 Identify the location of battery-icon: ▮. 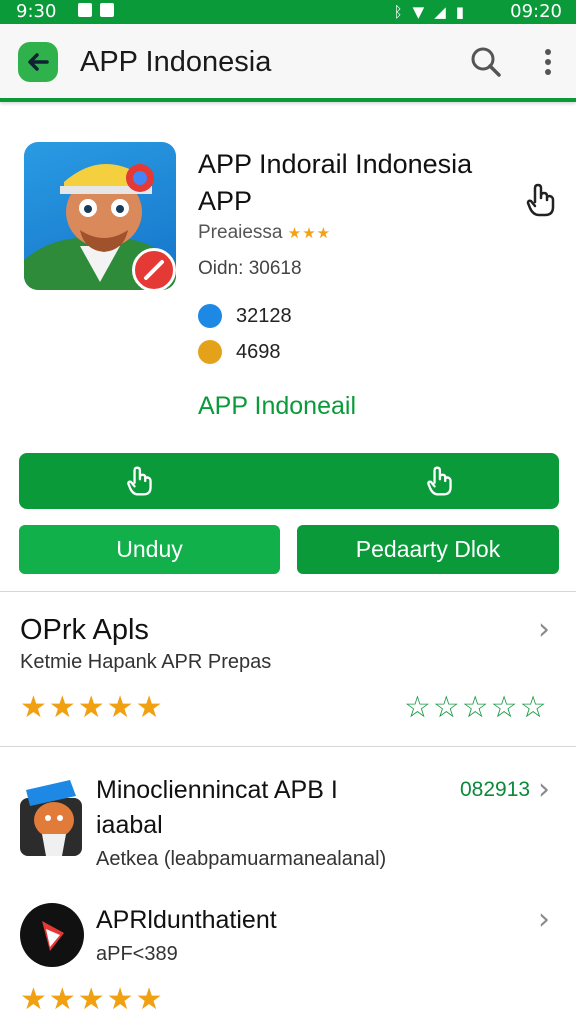
(459, 12).